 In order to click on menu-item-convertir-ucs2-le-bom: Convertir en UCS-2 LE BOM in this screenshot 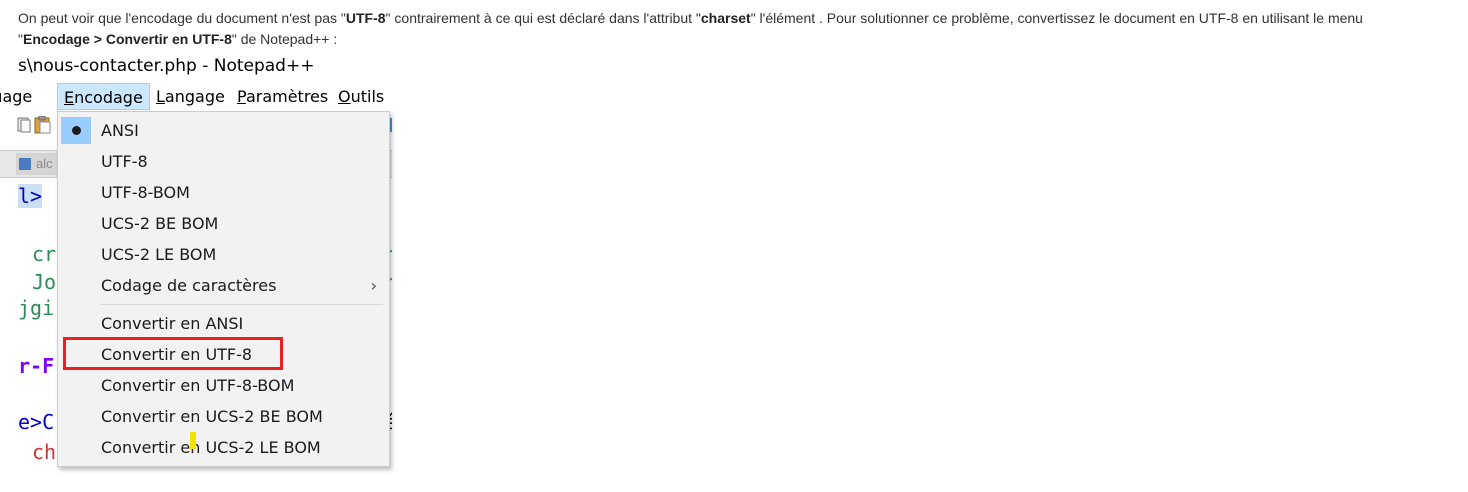, I will do `click(223, 447)`.